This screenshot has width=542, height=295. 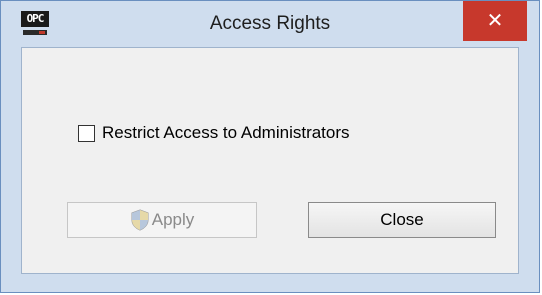 I want to click on restrict-access-checkbox, so click(x=86, y=133).